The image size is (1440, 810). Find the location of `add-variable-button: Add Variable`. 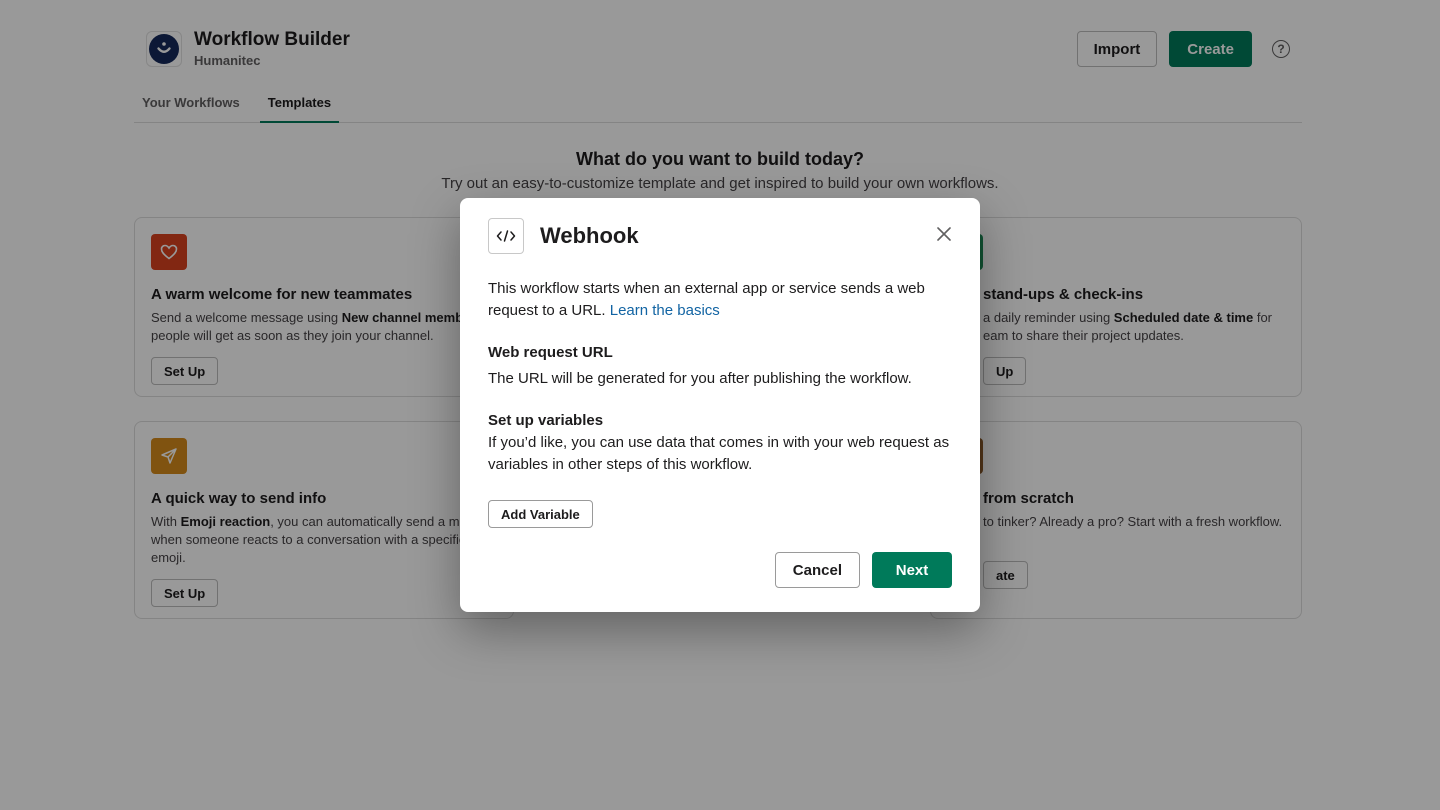

add-variable-button: Add Variable is located at coordinates (540, 514).